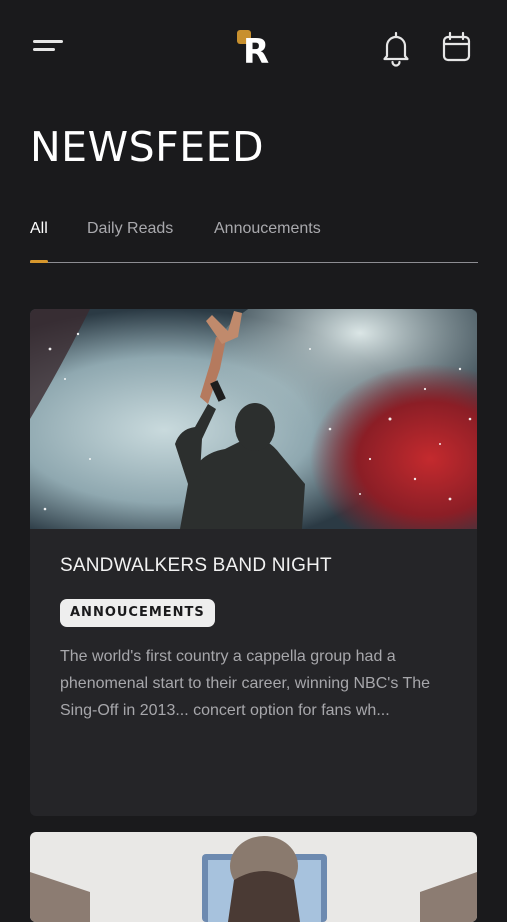 This screenshot has width=507, height=922. I want to click on page-title: NEWSFEED, so click(147, 147).